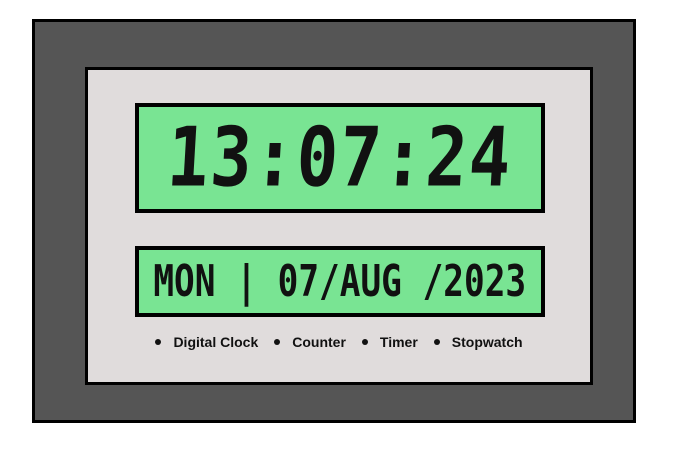  I want to click on nav-item-counter: Counter, so click(310, 342).